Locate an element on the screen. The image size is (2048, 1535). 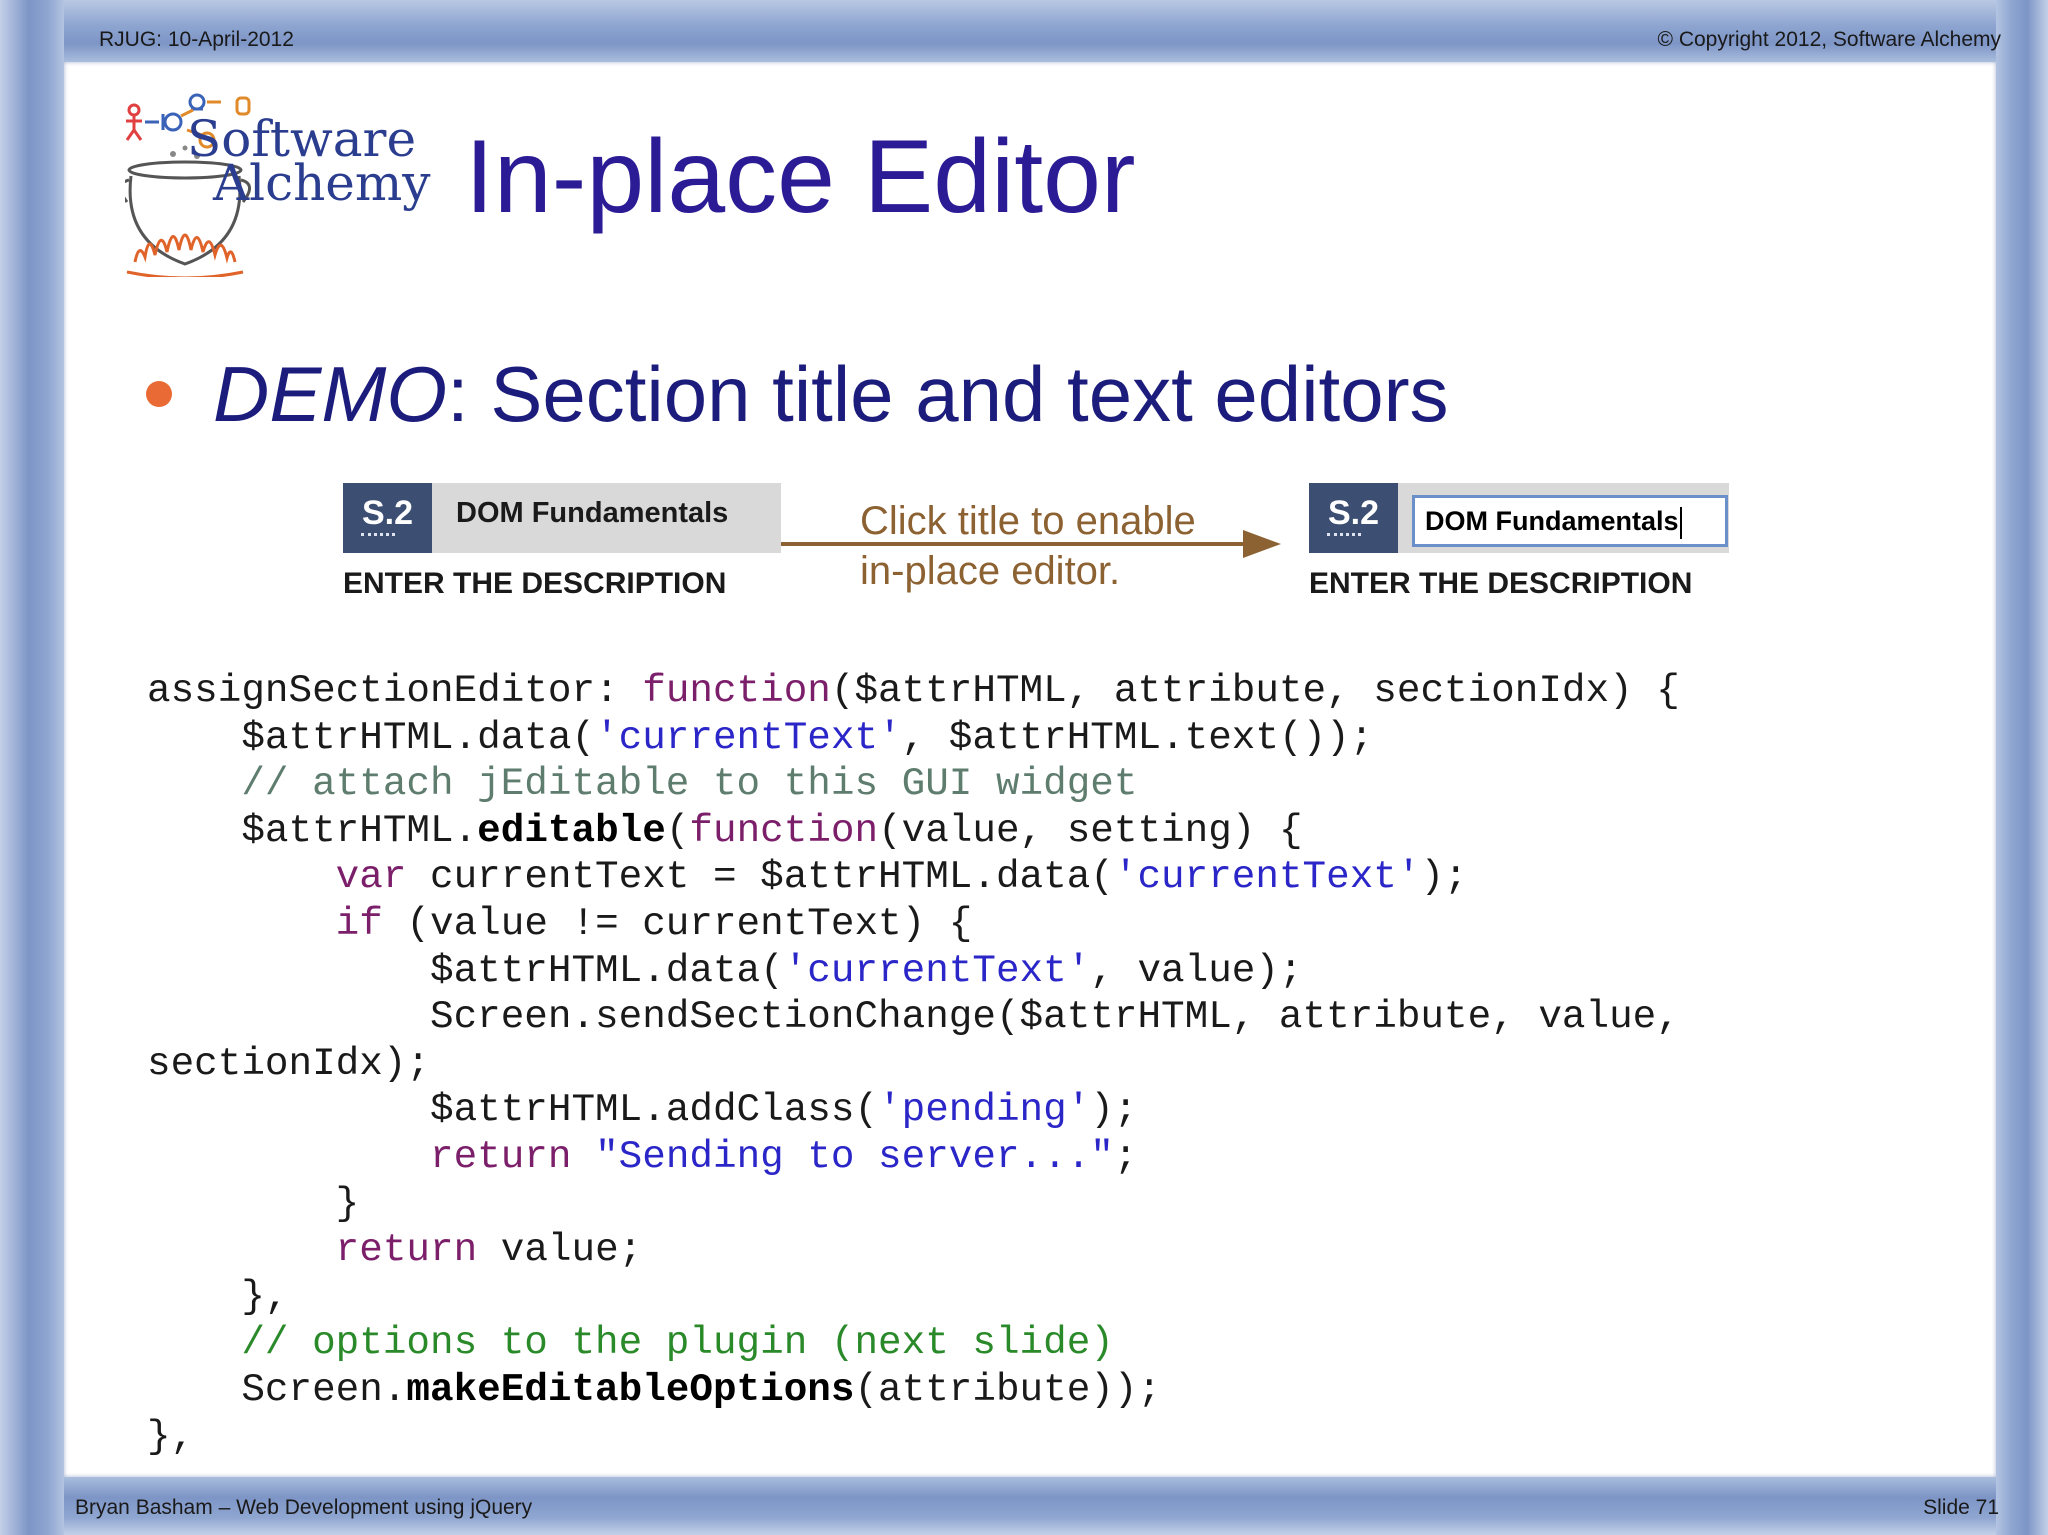
code-token: , $attrHTML.text()); is located at coordinates (1137, 737).